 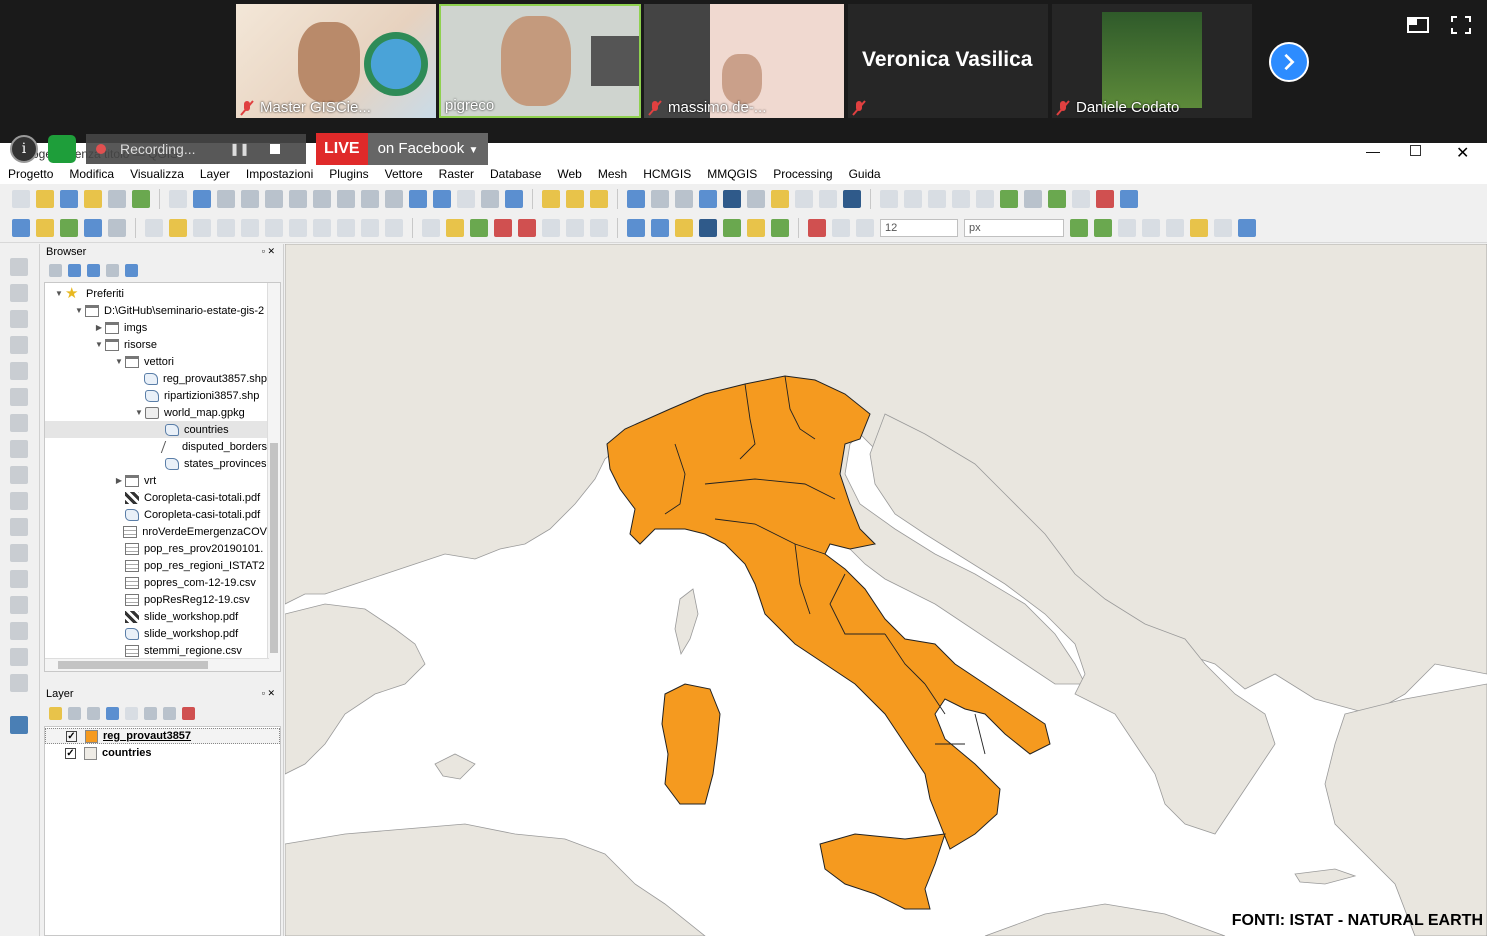 What do you see at coordinates (431, 228) in the screenshot?
I see `label-tool-icon` at bounding box center [431, 228].